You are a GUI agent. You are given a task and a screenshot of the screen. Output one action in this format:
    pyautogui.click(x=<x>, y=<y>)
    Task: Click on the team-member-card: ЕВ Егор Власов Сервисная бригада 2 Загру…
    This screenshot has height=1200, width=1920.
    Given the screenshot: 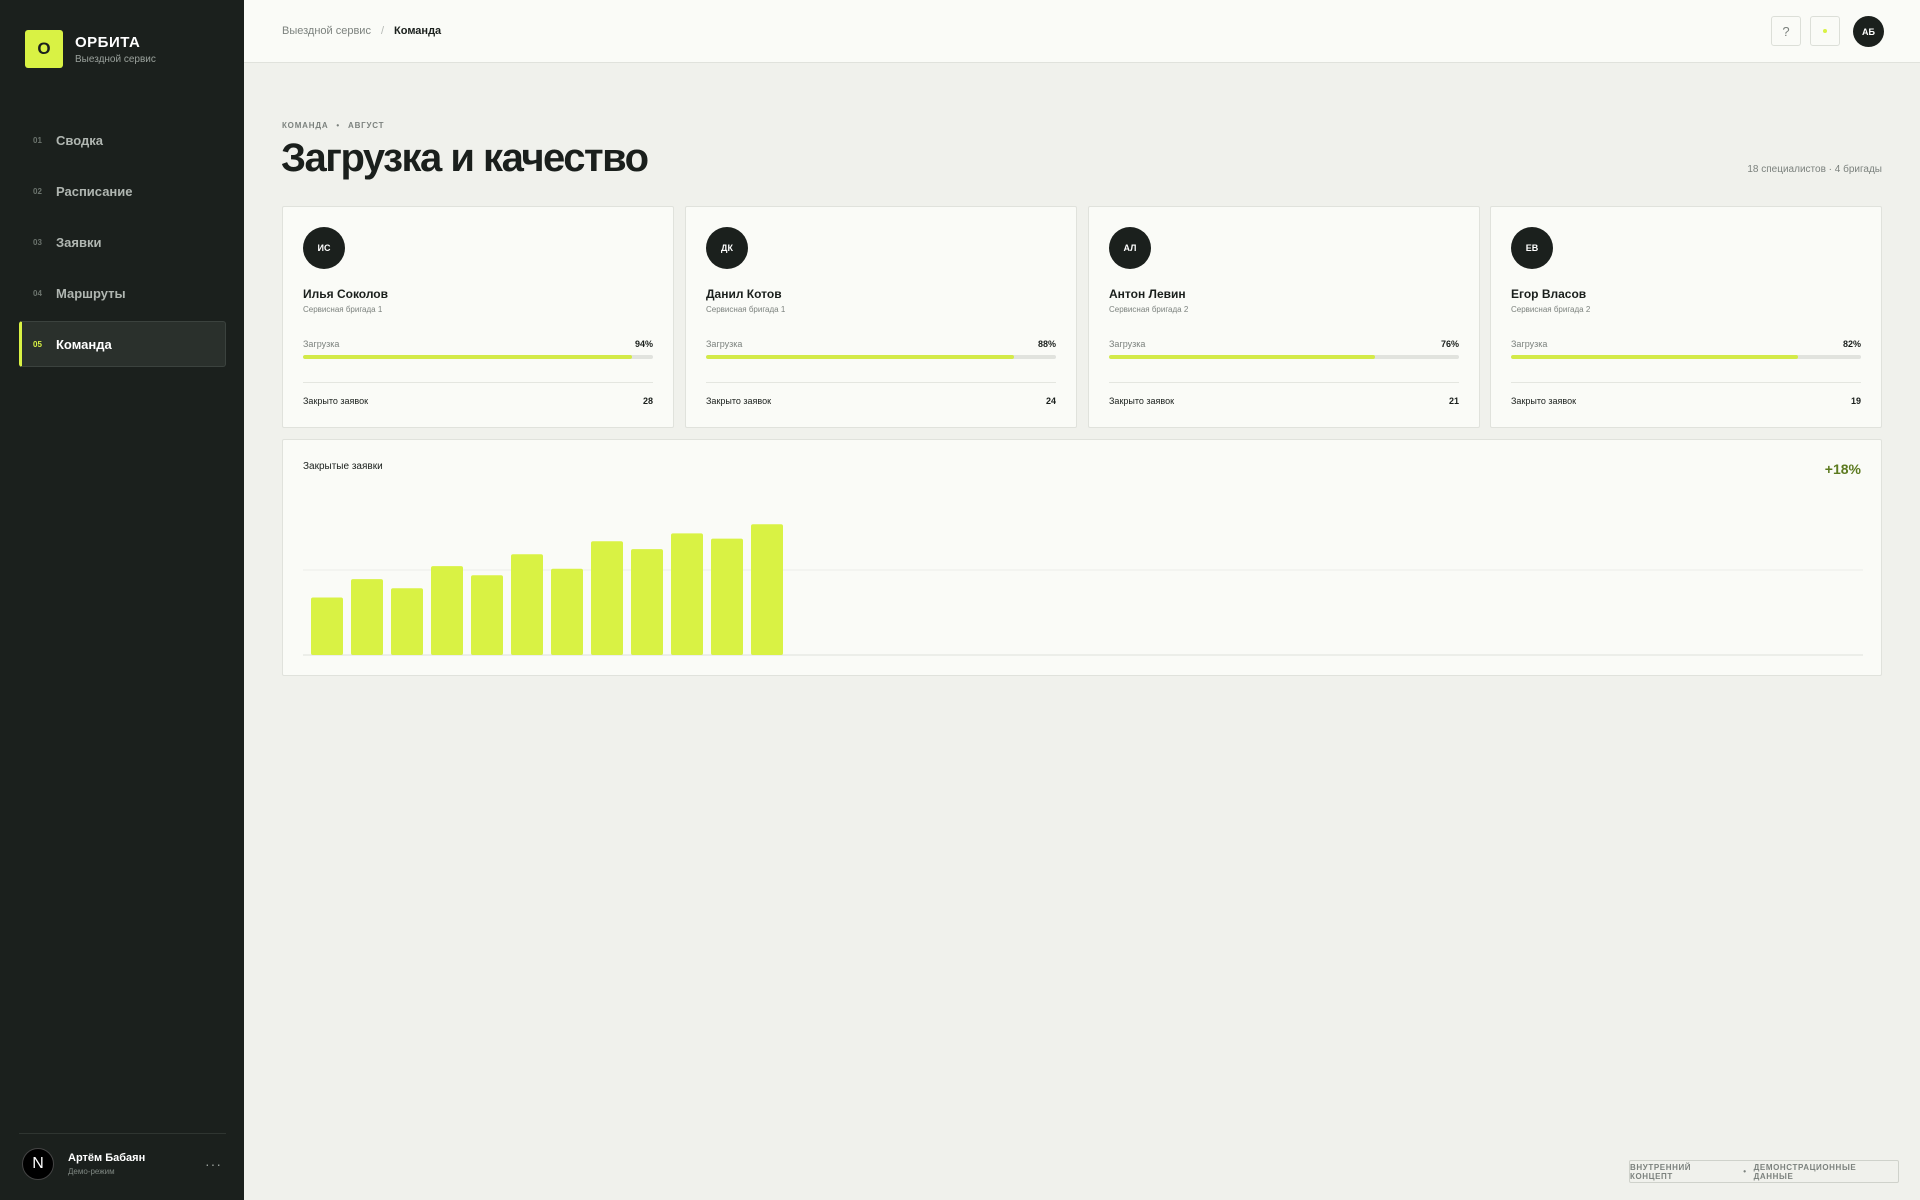 What is the action you would take?
    pyautogui.click(x=1686, y=317)
    